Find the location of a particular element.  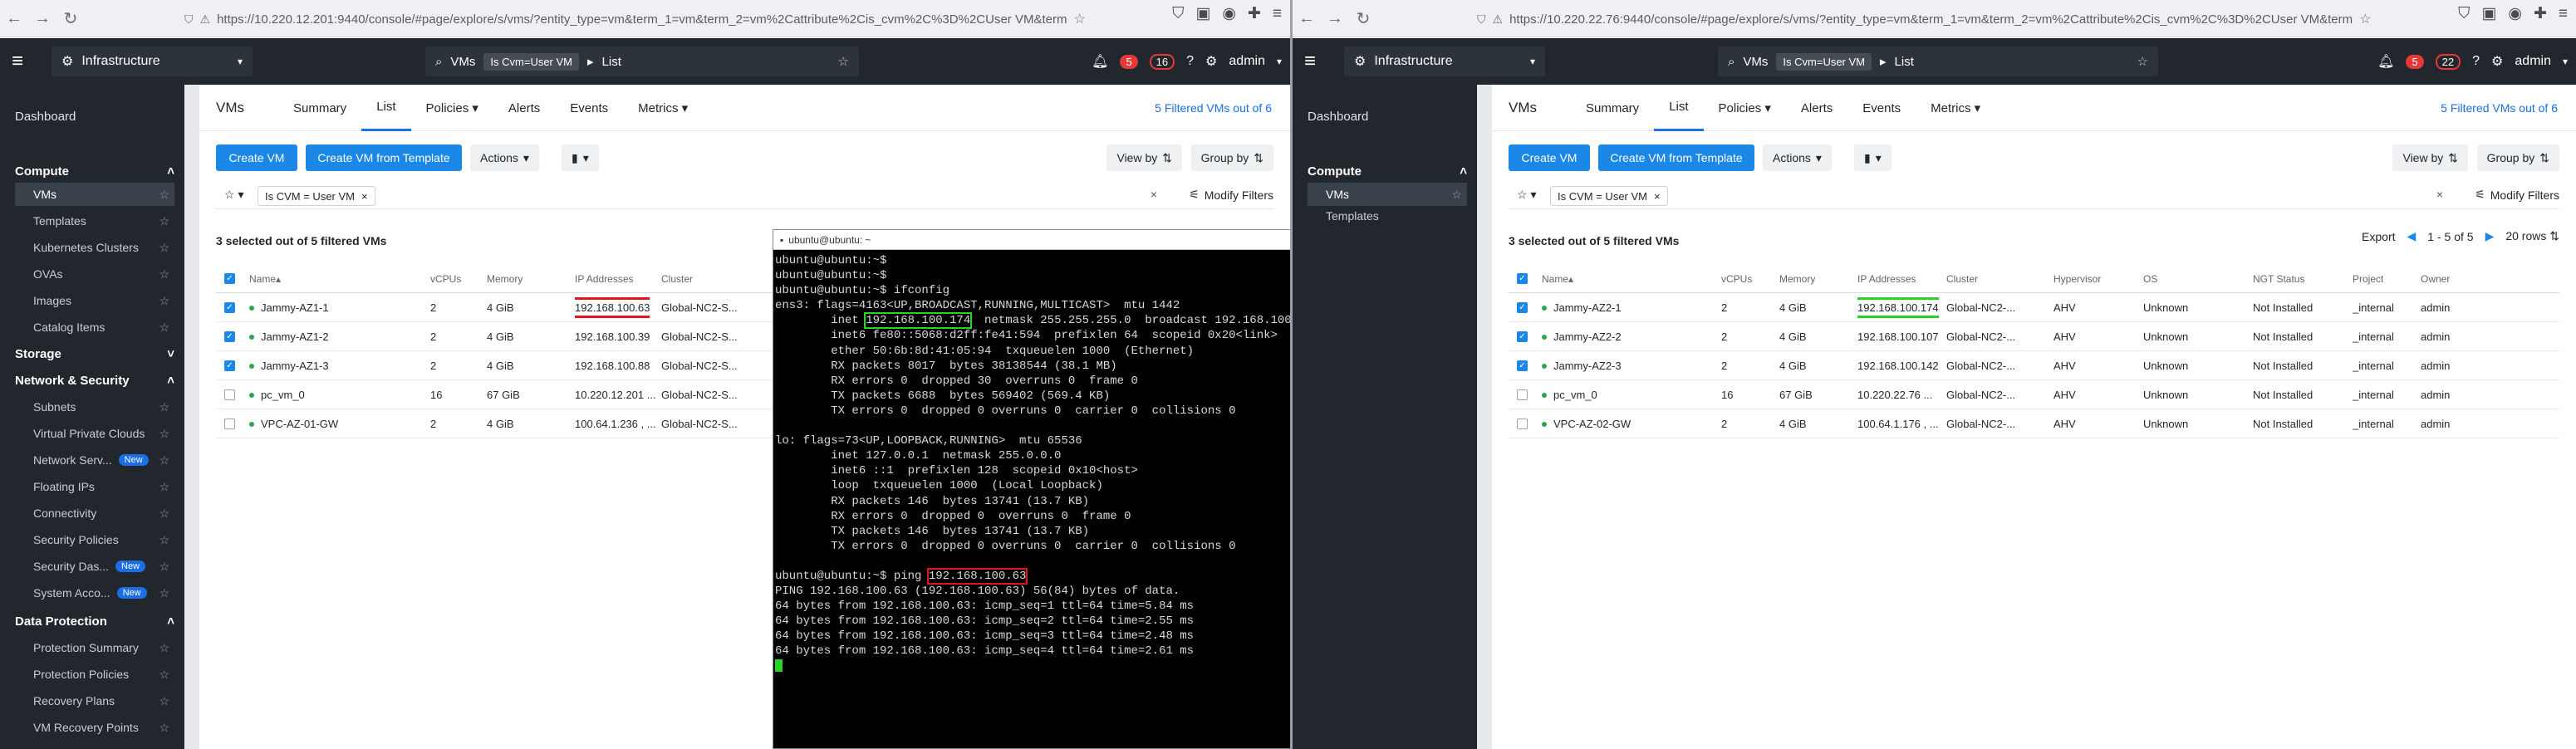

cell-name: Jammy-AZ1-3 is located at coordinates (289, 365).